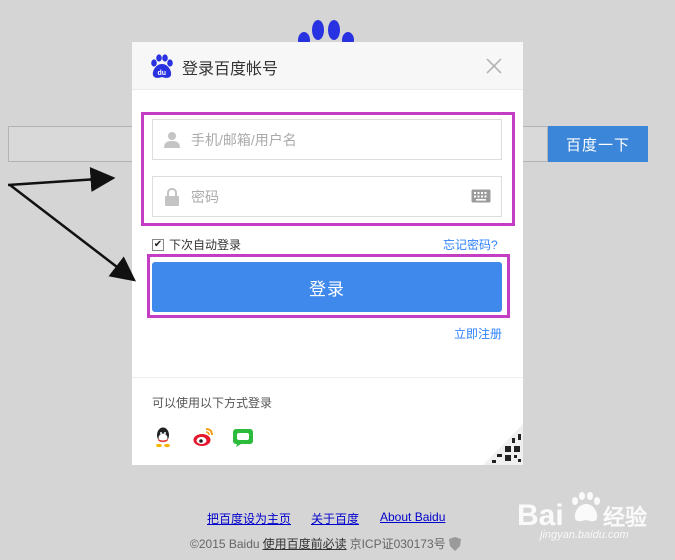  Describe the element at coordinates (225, 543) in the screenshot. I see `copyright-text: ©2015 Baidu` at that location.